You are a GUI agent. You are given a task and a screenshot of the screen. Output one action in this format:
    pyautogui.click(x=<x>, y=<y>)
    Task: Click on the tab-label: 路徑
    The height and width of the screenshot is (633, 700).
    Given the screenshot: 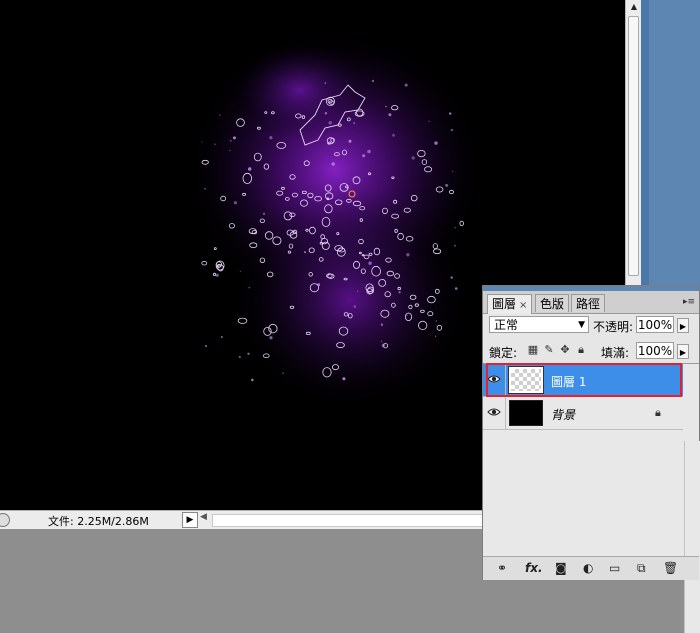 What is the action you would take?
    pyautogui.click(x=588, y=304)
    